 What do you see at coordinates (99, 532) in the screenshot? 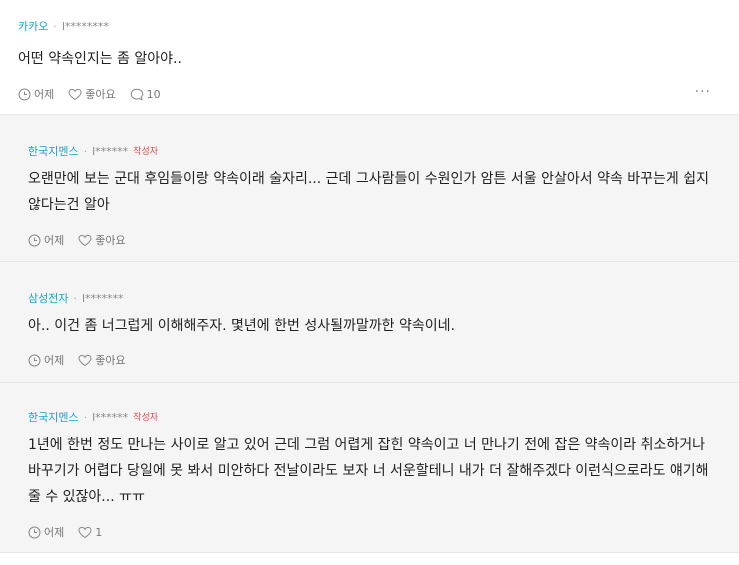
I see `like-count: 1` at bounding box center [99, 532].